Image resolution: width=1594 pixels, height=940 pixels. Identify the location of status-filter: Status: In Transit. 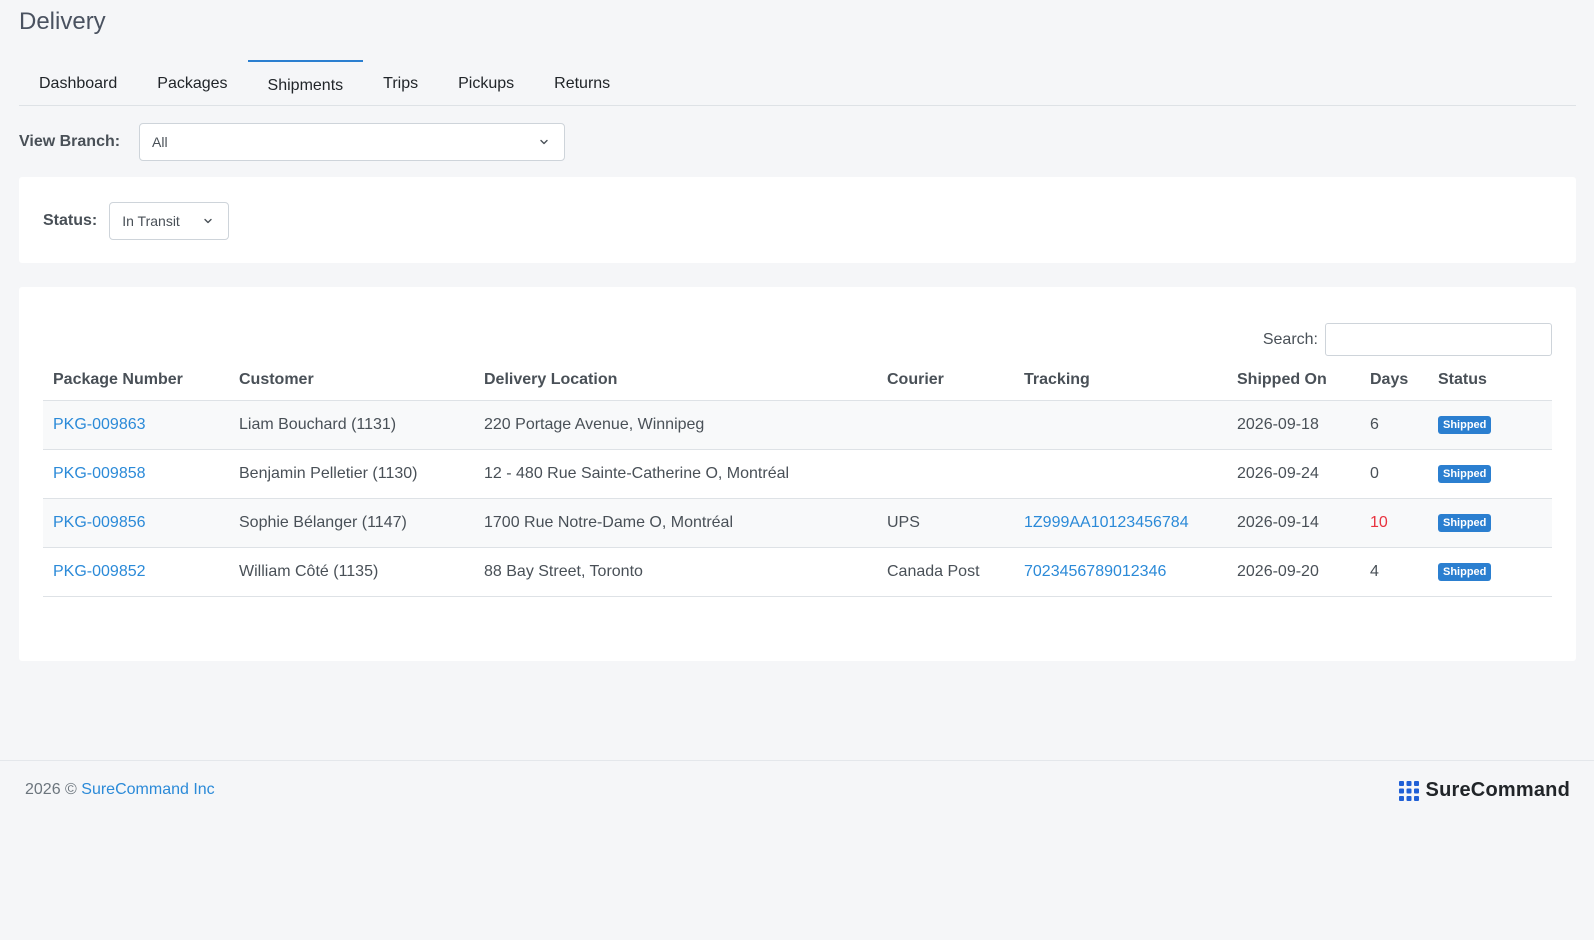
(136, 221).